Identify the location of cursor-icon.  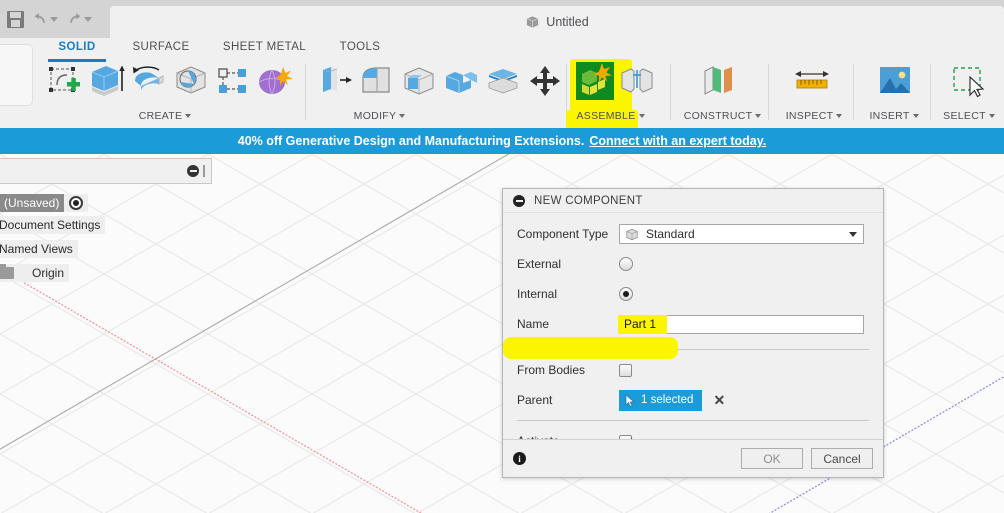
(630, 400).